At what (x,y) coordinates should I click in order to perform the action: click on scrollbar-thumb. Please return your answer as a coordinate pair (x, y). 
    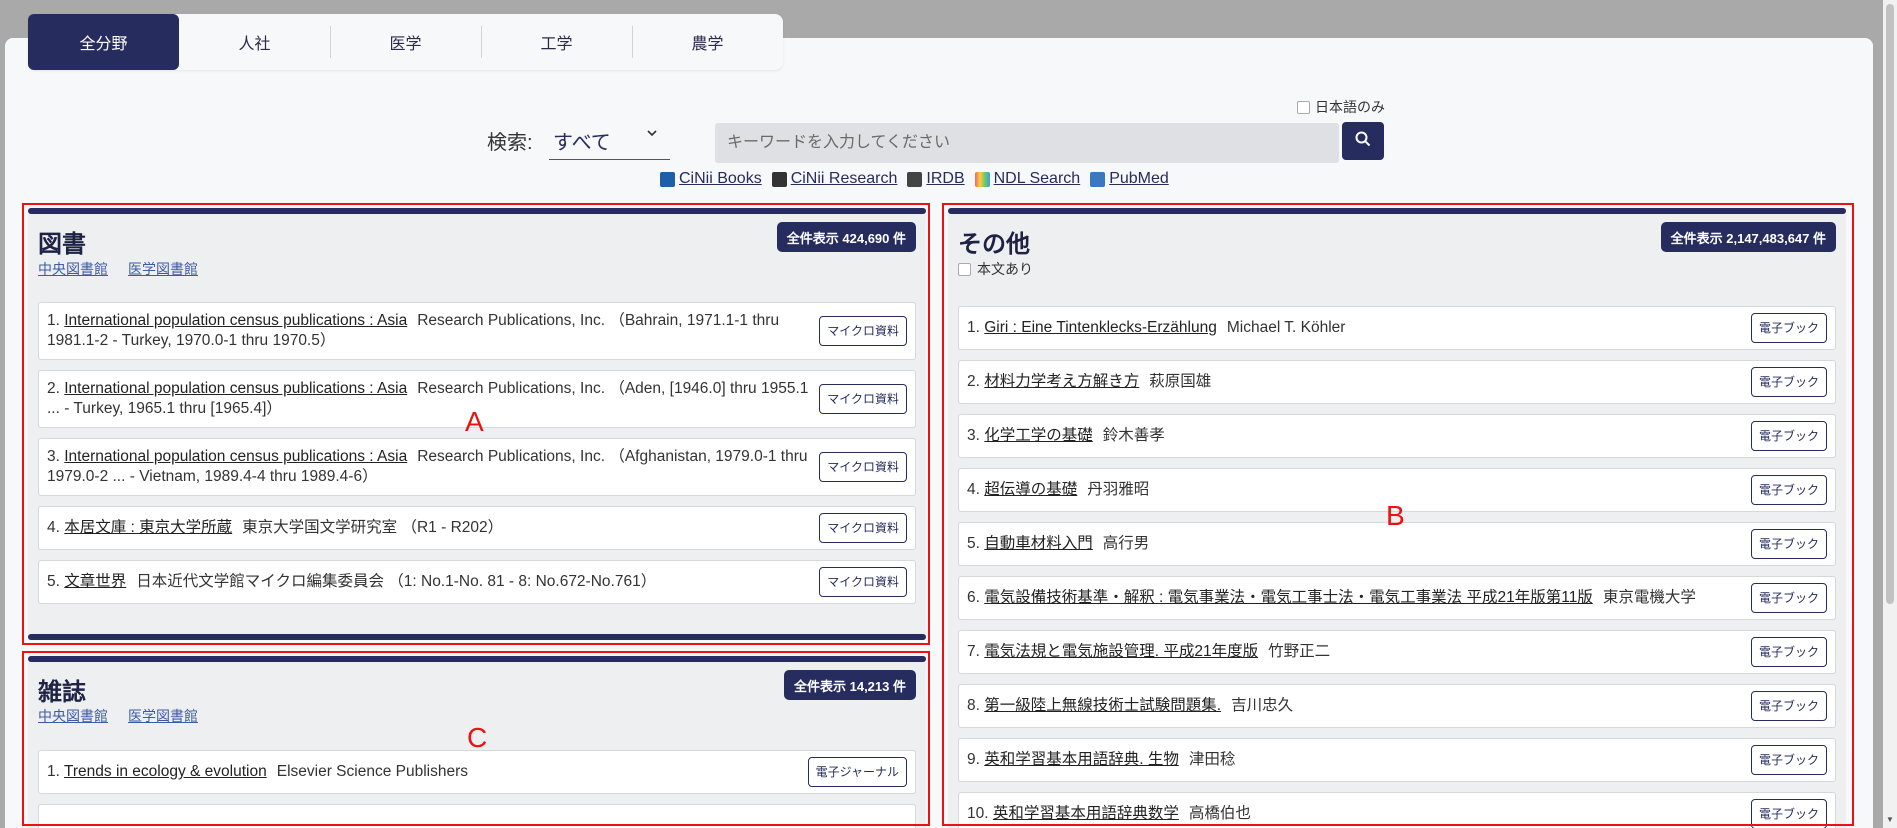
    Looking at the image, I should click on (1890, 304).